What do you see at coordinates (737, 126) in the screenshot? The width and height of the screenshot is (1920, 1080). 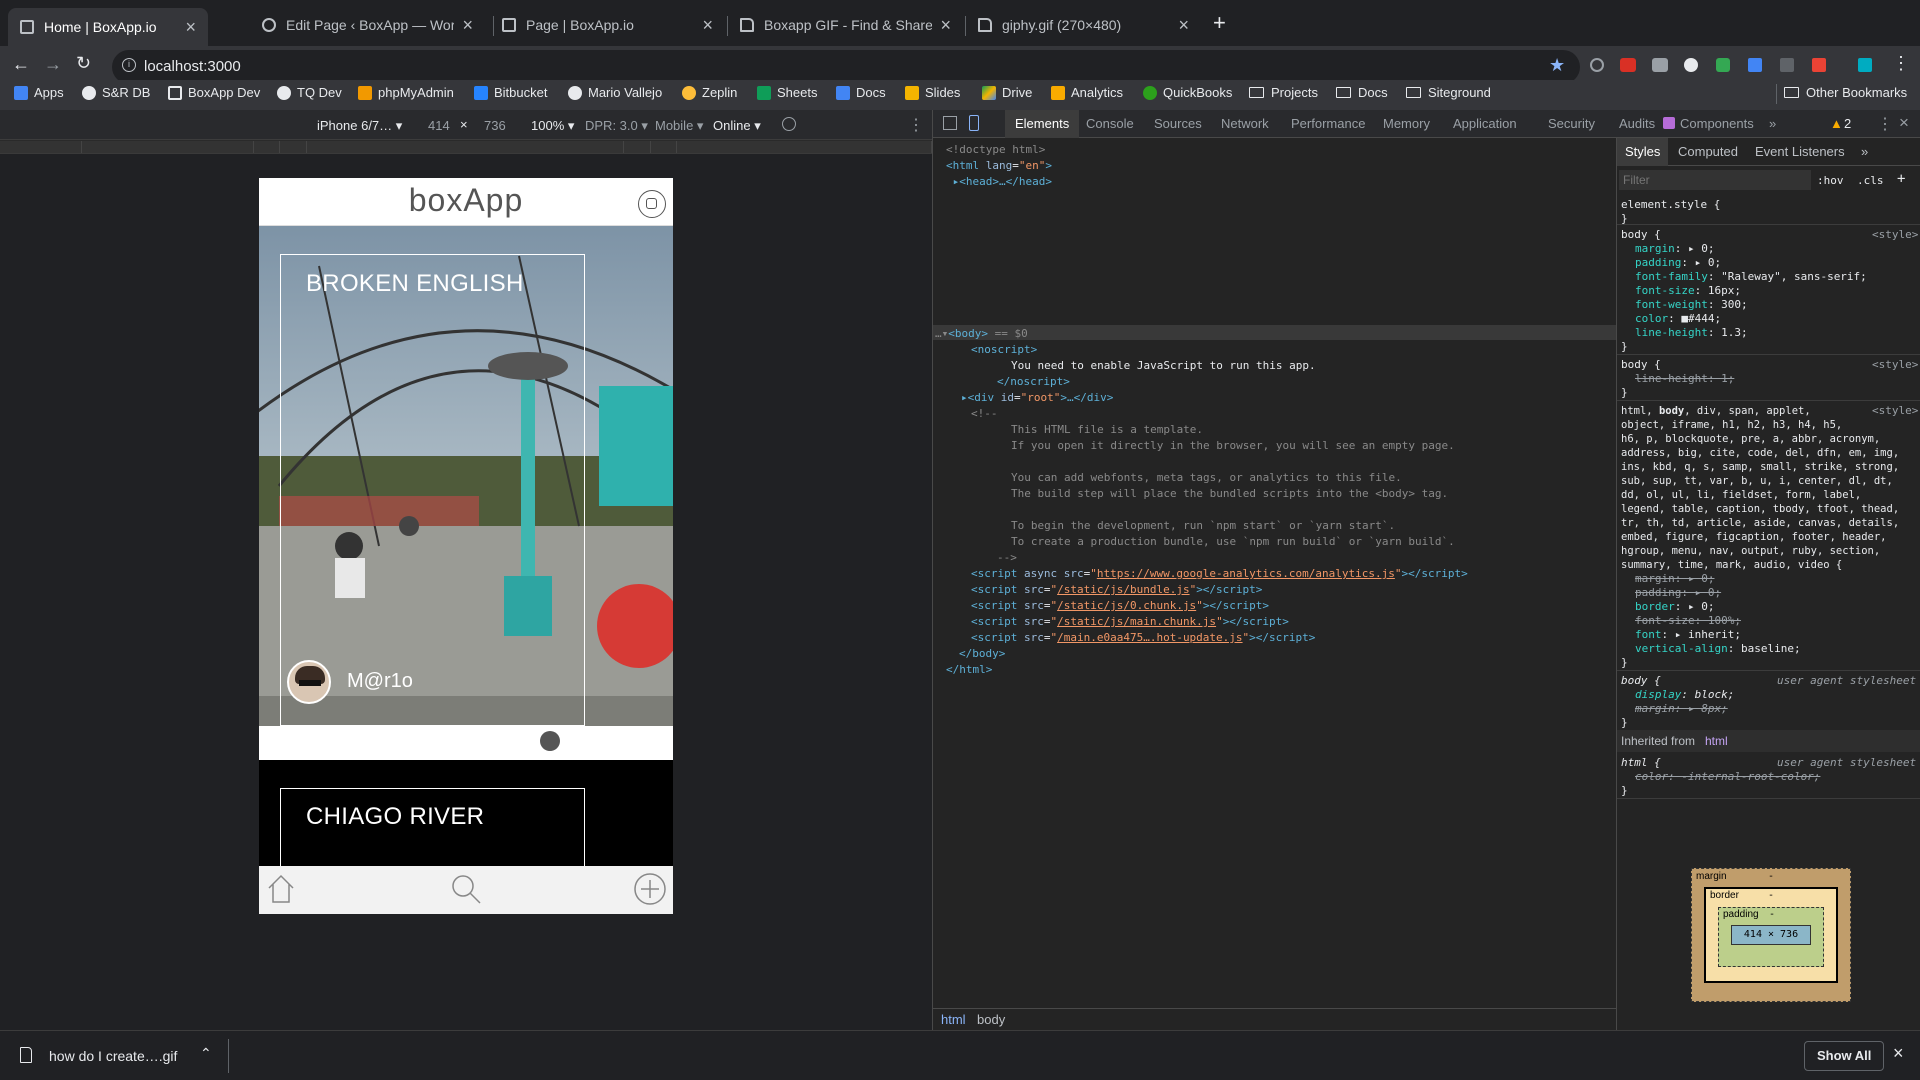 I see `network-throttle-select: Online ▾` at bounding box center [737, 126].